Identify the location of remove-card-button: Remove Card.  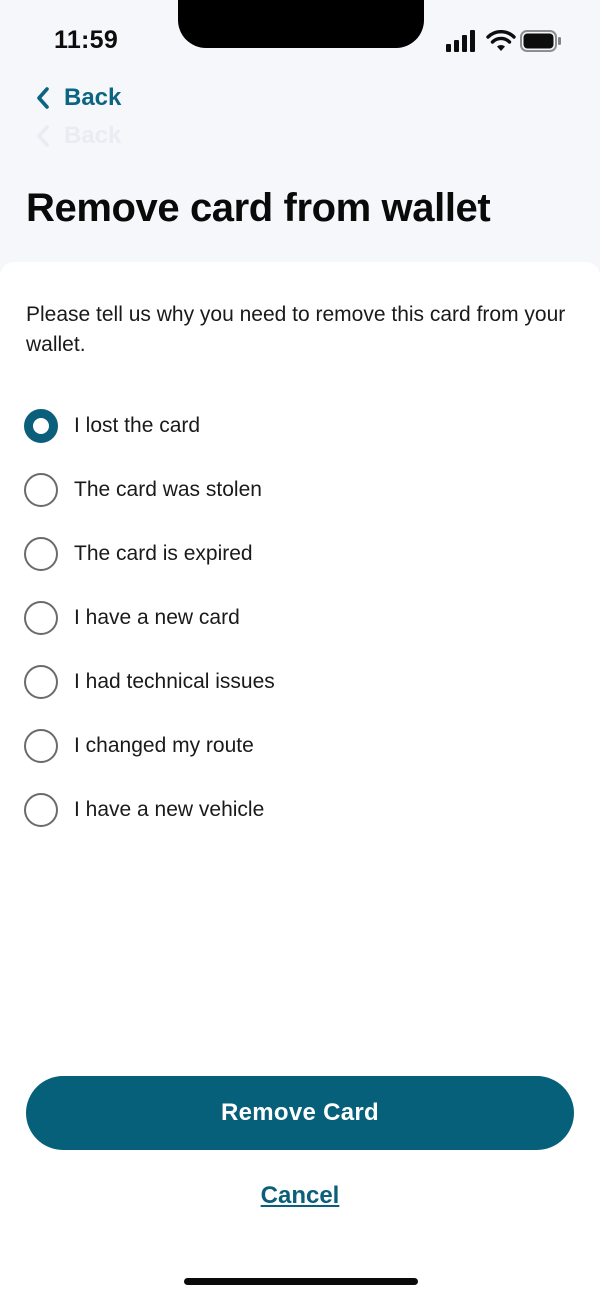
(300, 1113).